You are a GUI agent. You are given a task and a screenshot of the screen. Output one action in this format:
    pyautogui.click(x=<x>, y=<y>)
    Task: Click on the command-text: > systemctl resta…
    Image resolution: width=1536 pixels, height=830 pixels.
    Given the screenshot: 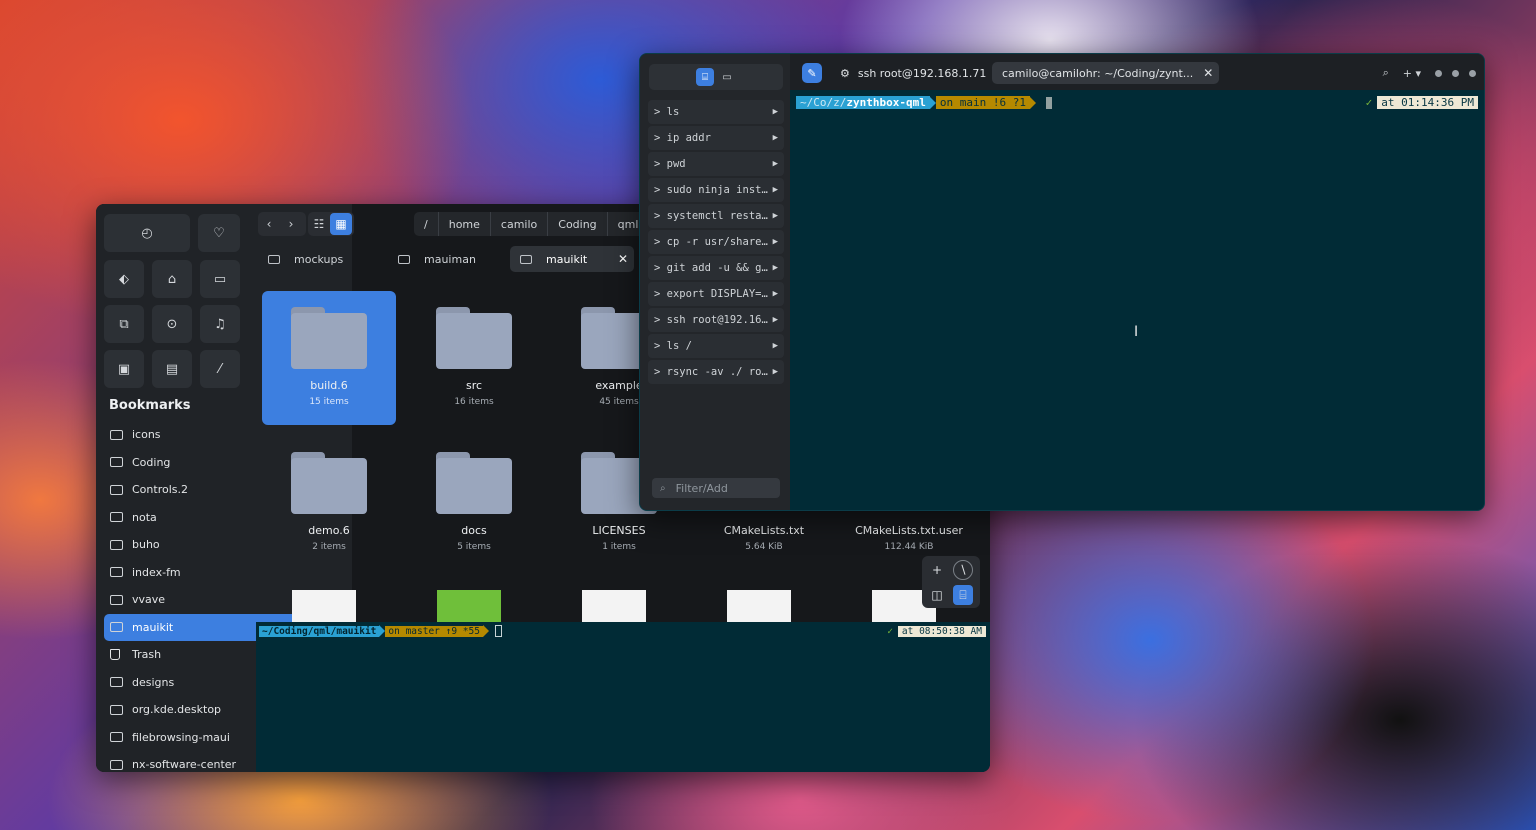 What is the action you would take?
    pyautogui.click(x=711, y=216)
    